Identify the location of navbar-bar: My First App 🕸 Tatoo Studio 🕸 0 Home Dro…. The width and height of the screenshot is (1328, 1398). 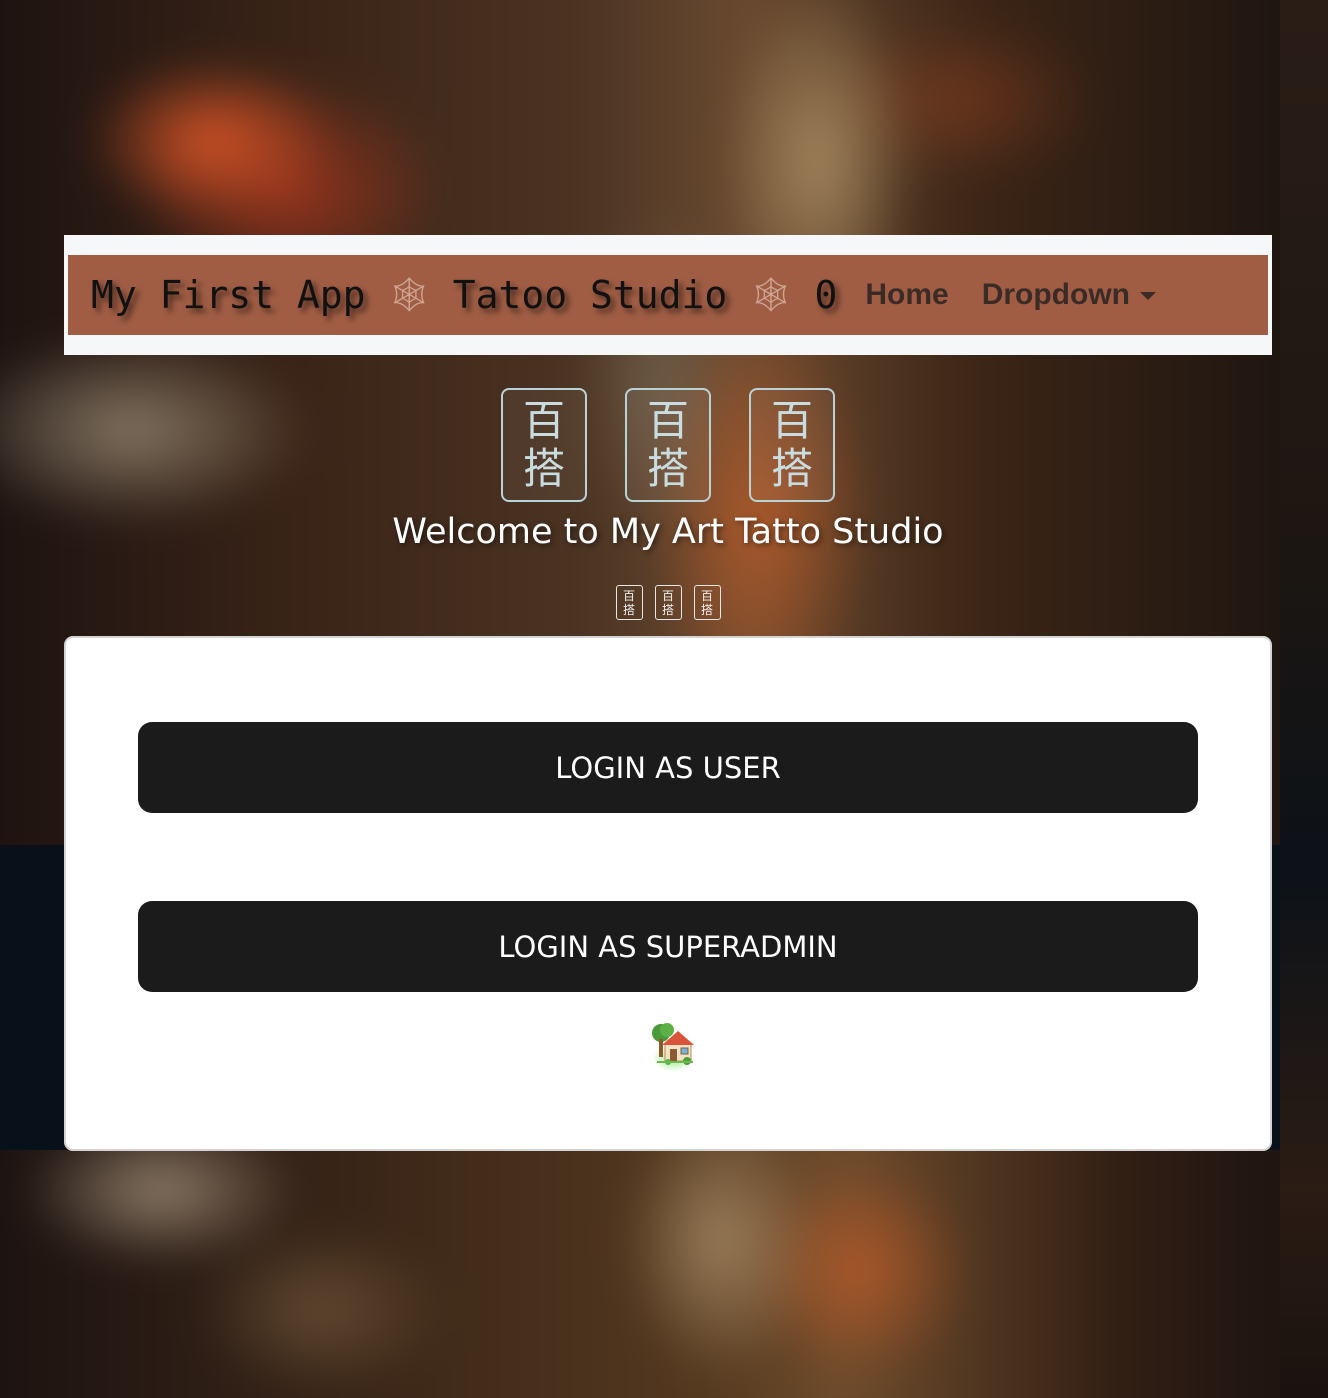
(668, 295).